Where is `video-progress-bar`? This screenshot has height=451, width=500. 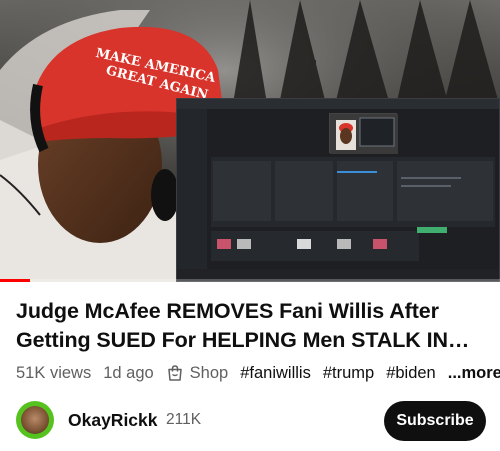
video-progress-bar is located at coordinates (250, 280).